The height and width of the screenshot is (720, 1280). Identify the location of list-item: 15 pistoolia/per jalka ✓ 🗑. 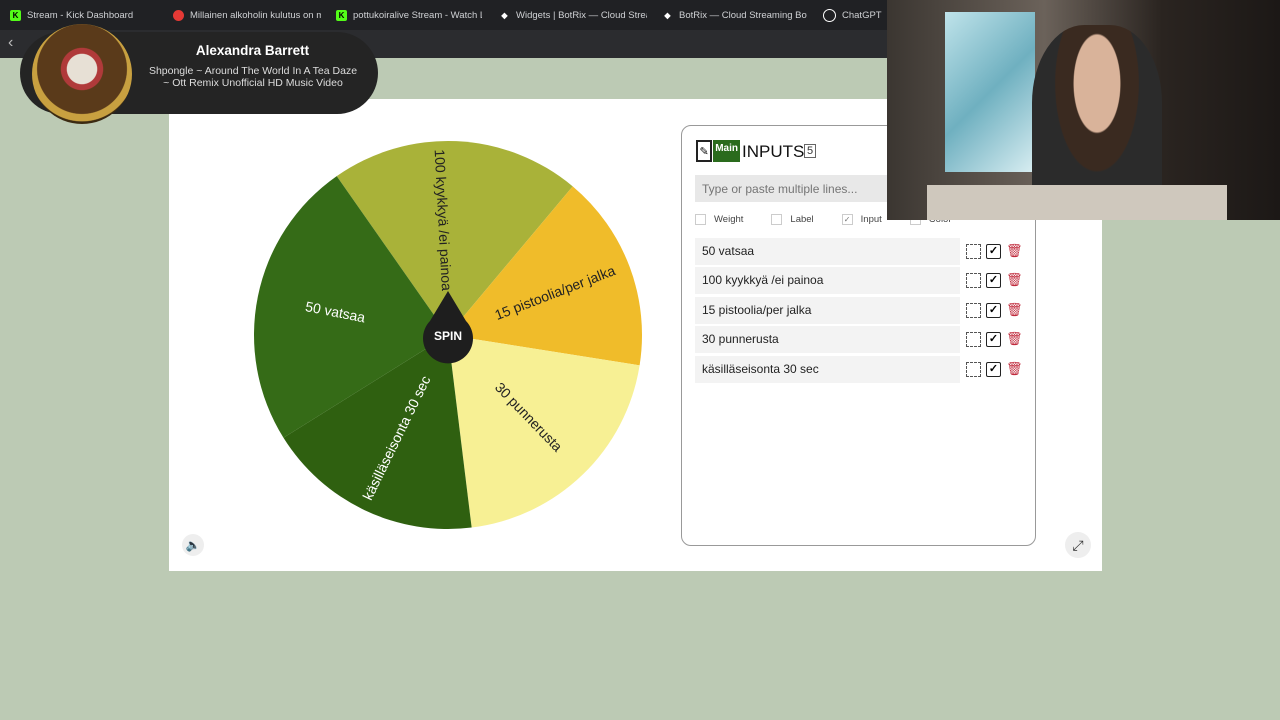
(860, 310).